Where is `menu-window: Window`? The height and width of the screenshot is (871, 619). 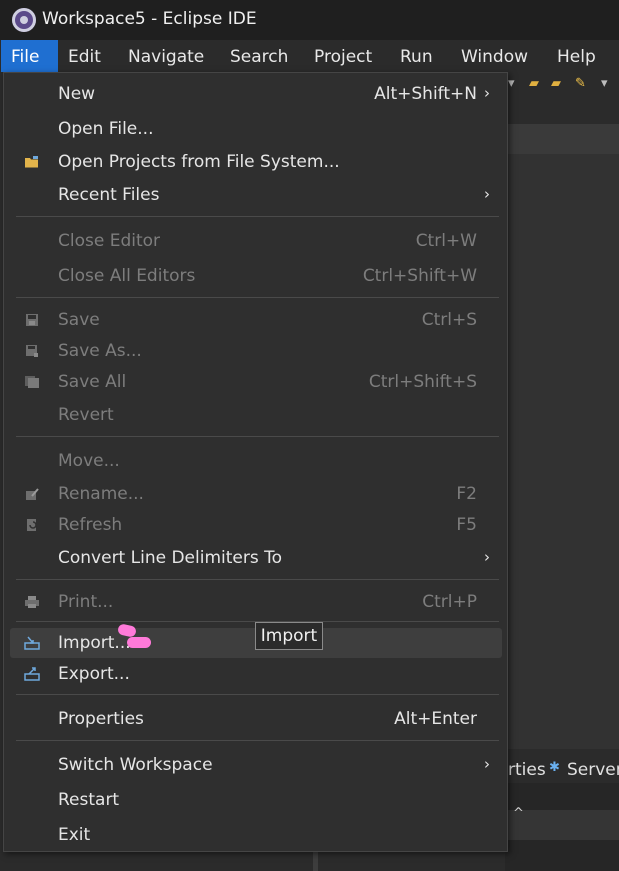 menu-window: Window is located at coordinates (494, 56).